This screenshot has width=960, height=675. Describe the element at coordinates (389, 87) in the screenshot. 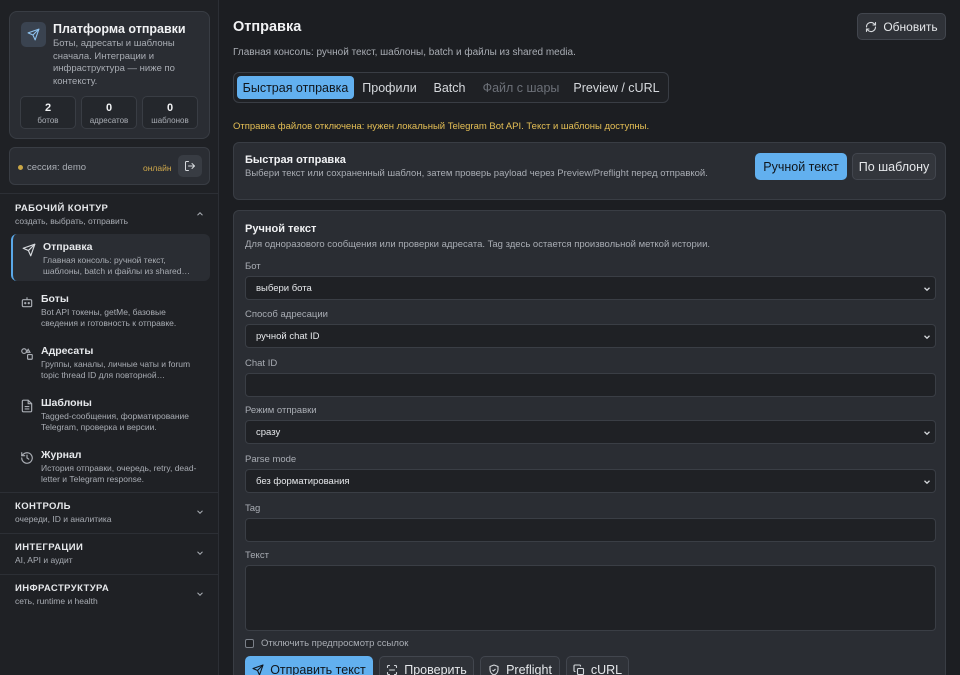

I see `tab-profiles: Профили` at that location.